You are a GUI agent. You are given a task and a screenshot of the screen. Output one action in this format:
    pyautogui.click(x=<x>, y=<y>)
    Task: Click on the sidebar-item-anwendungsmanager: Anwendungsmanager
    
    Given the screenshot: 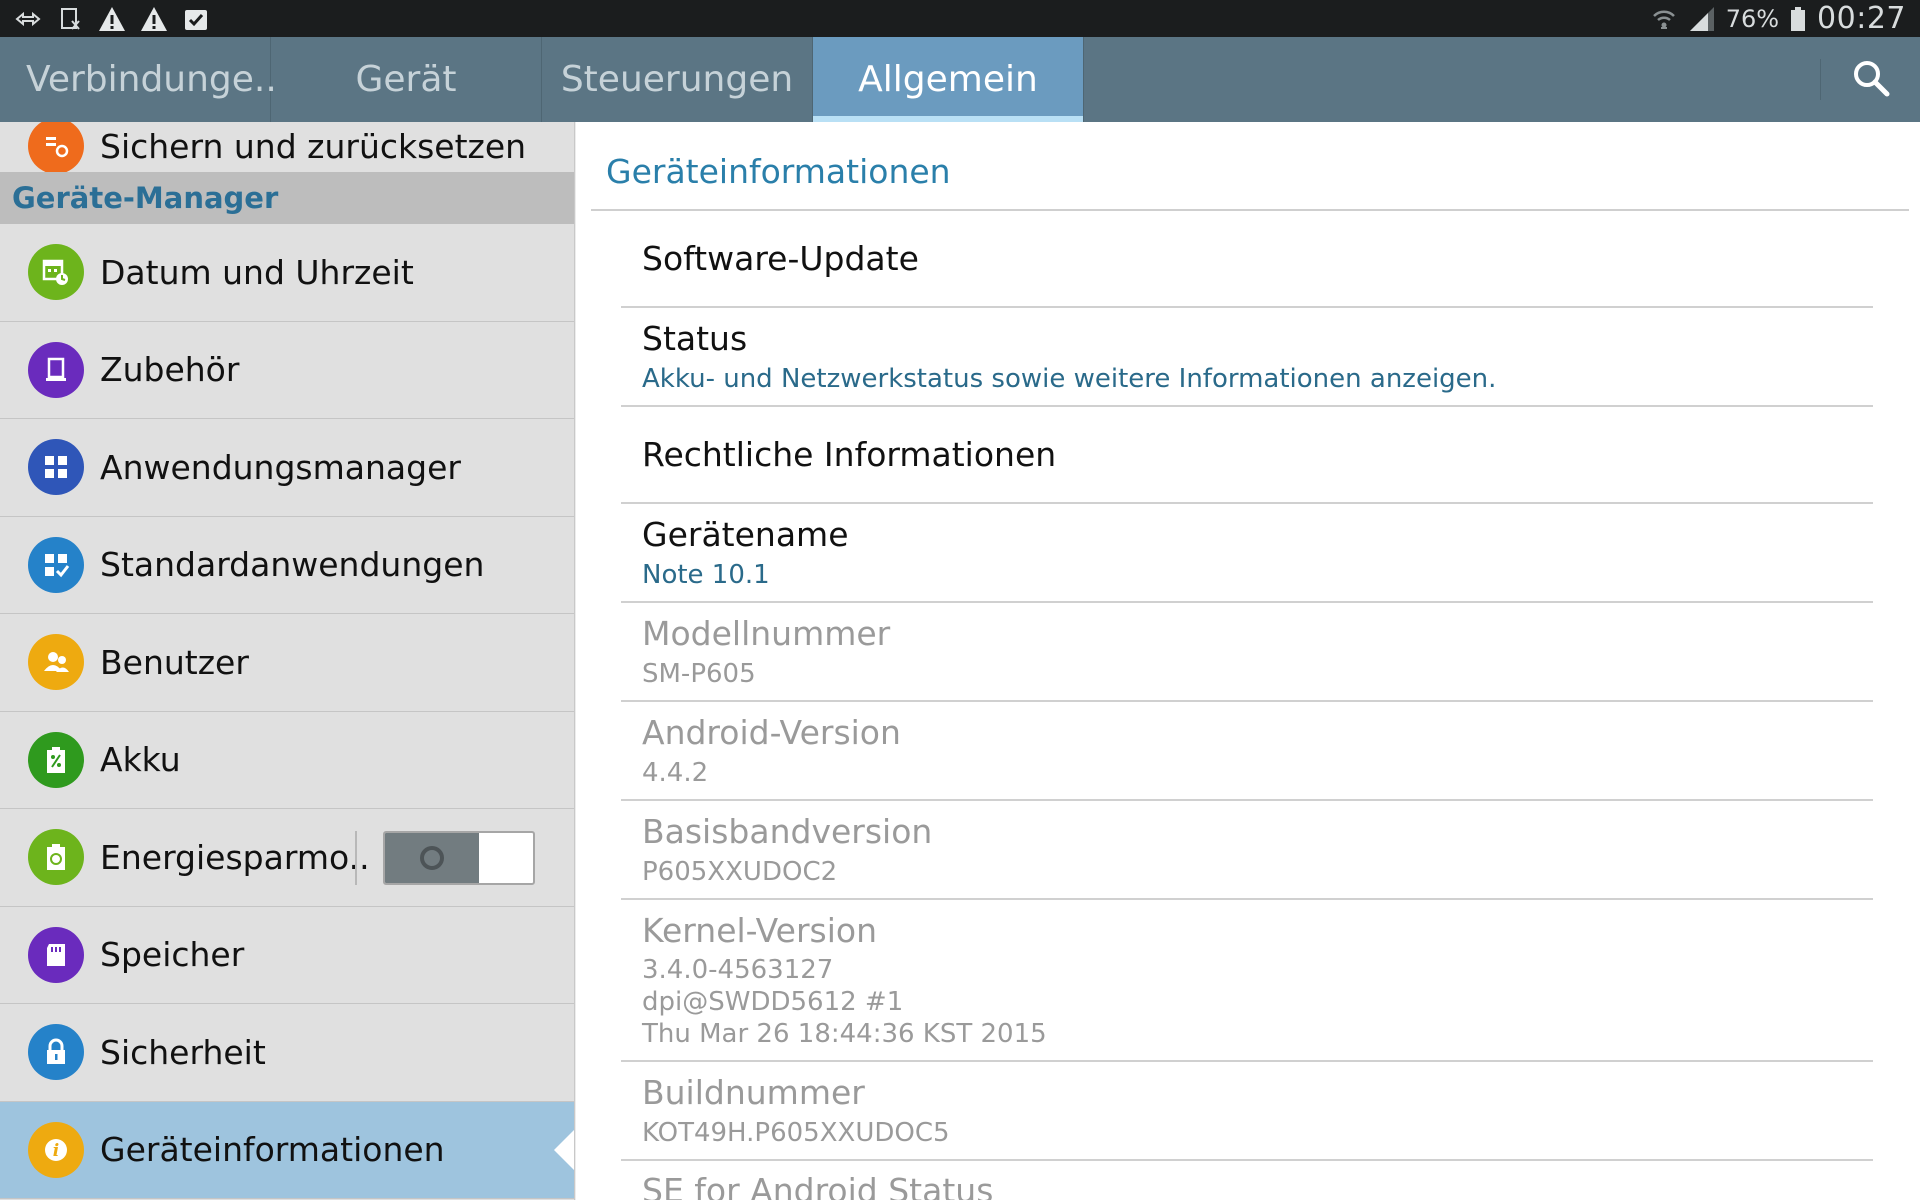 What is the action you would take?
    pyautogui.click(x=287, y=468)
    